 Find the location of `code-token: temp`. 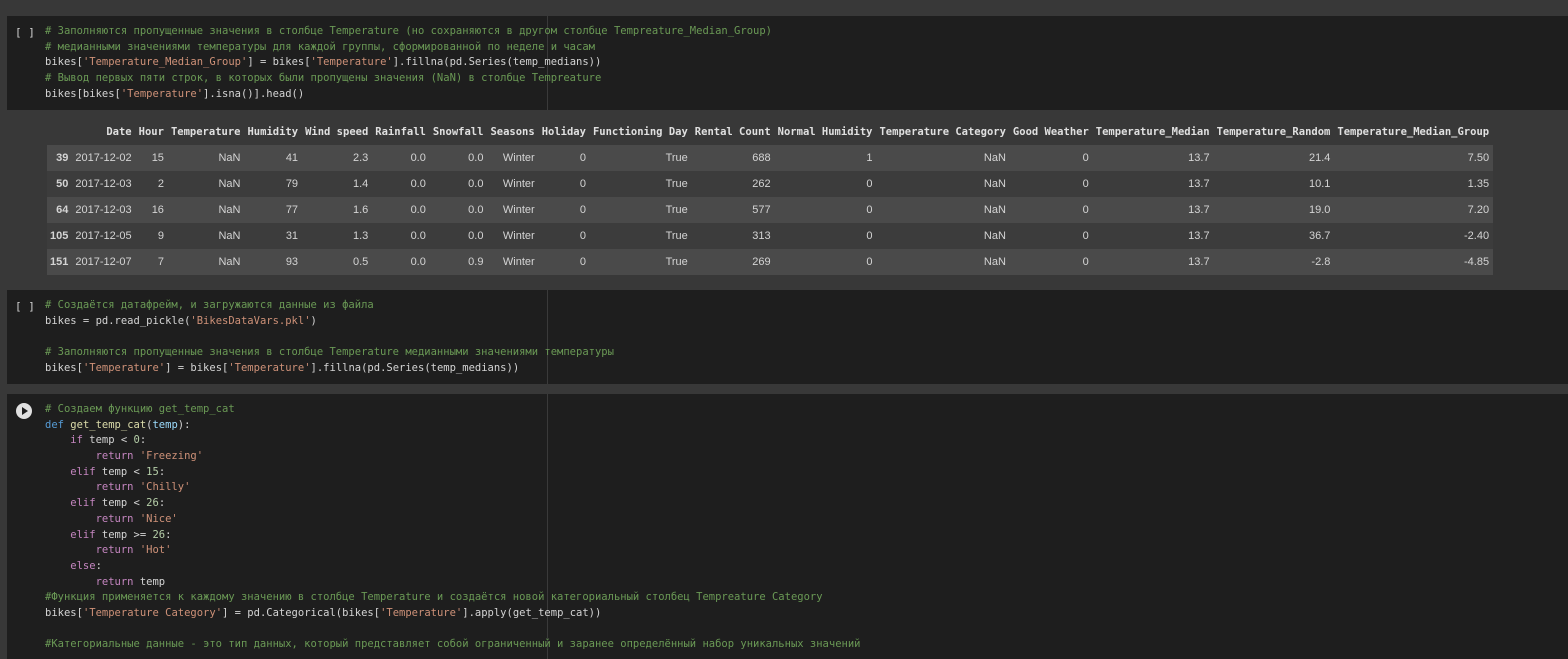

code-token: temp is located at coordinates (152, 581).